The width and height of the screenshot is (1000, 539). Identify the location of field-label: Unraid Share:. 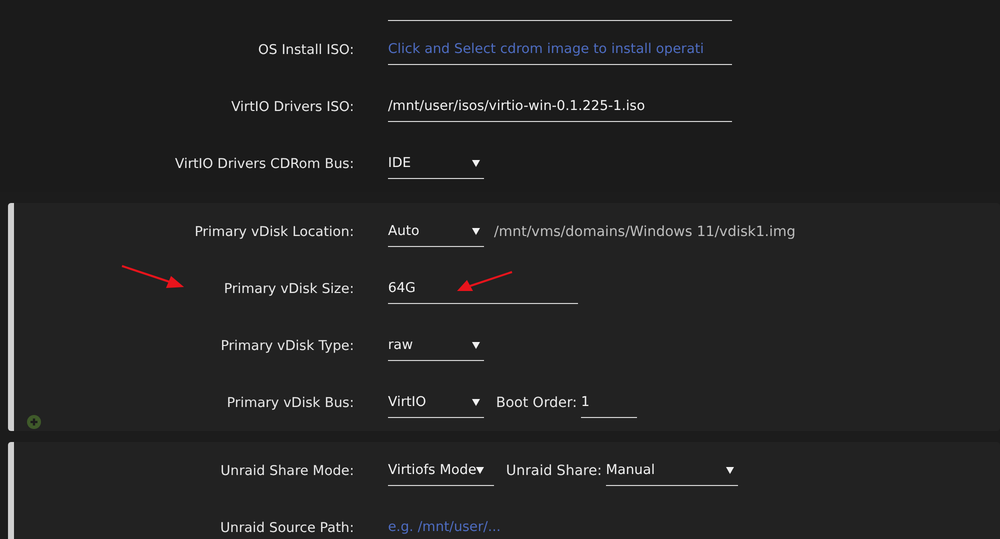
(554, 470).